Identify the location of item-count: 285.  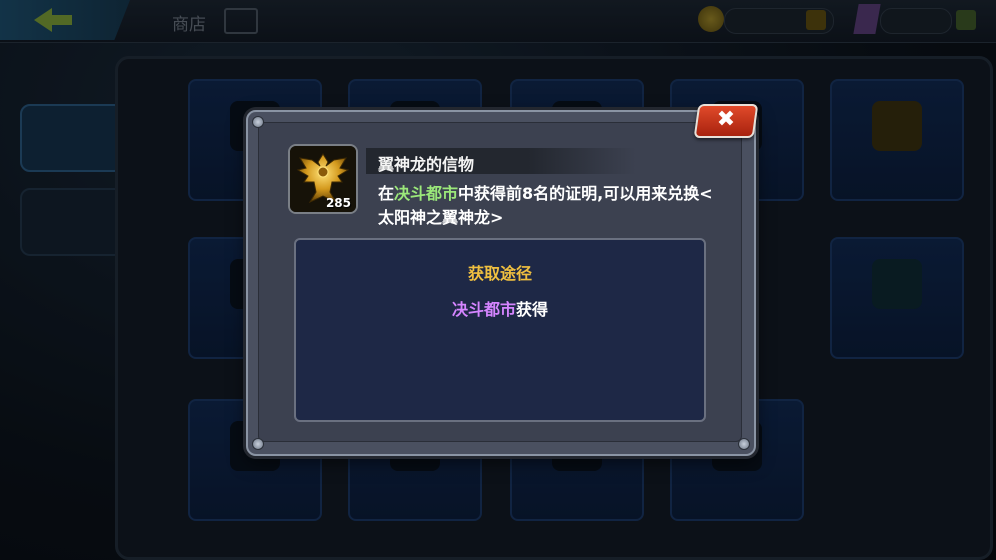
(338, 203).